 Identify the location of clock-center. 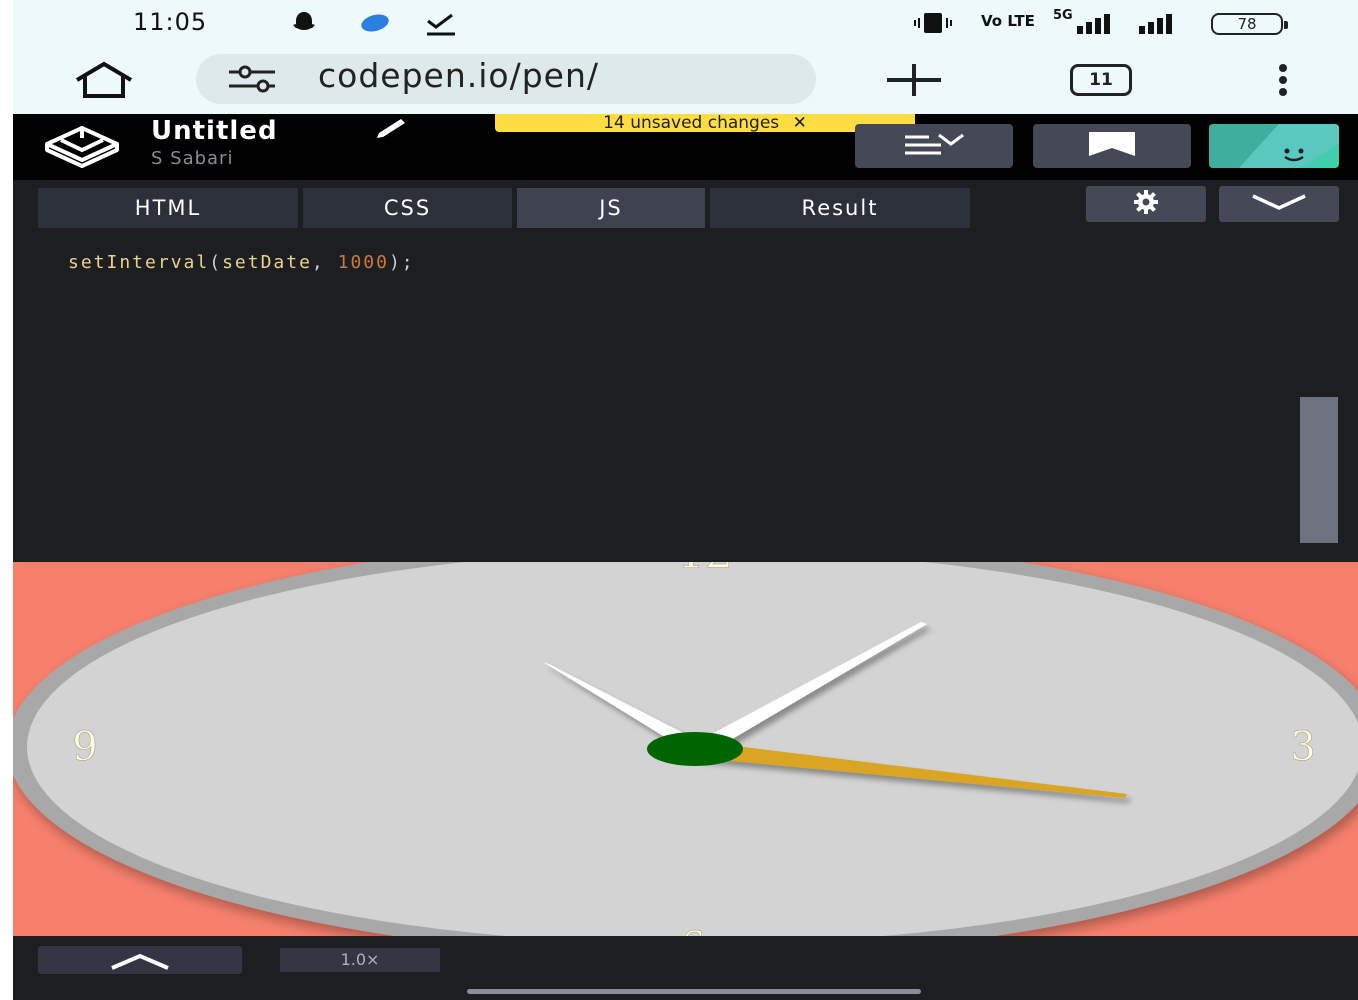
(695, 749).